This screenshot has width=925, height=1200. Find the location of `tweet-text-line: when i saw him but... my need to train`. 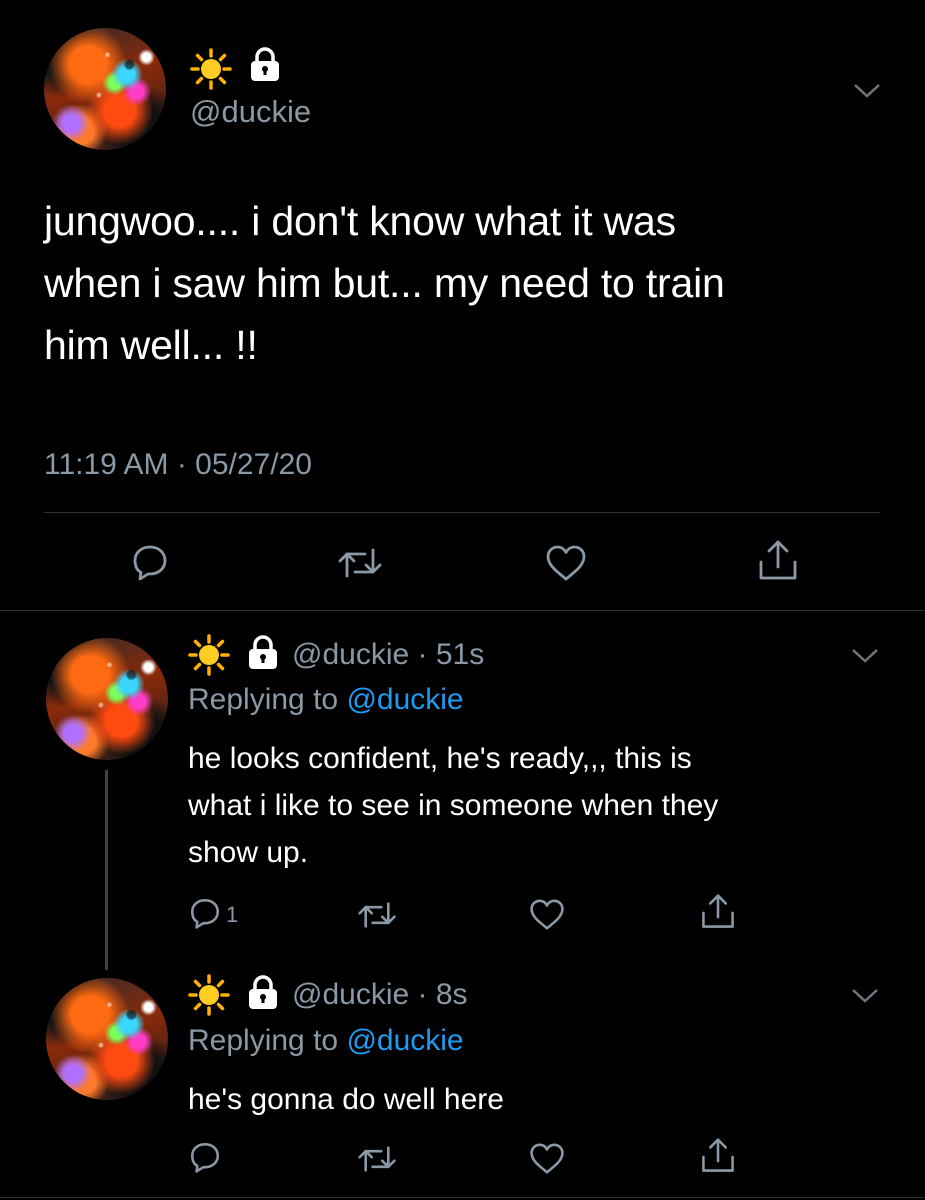

tweet-text-line: when i saw him but... my need to train is located at coordinates (384, 283).